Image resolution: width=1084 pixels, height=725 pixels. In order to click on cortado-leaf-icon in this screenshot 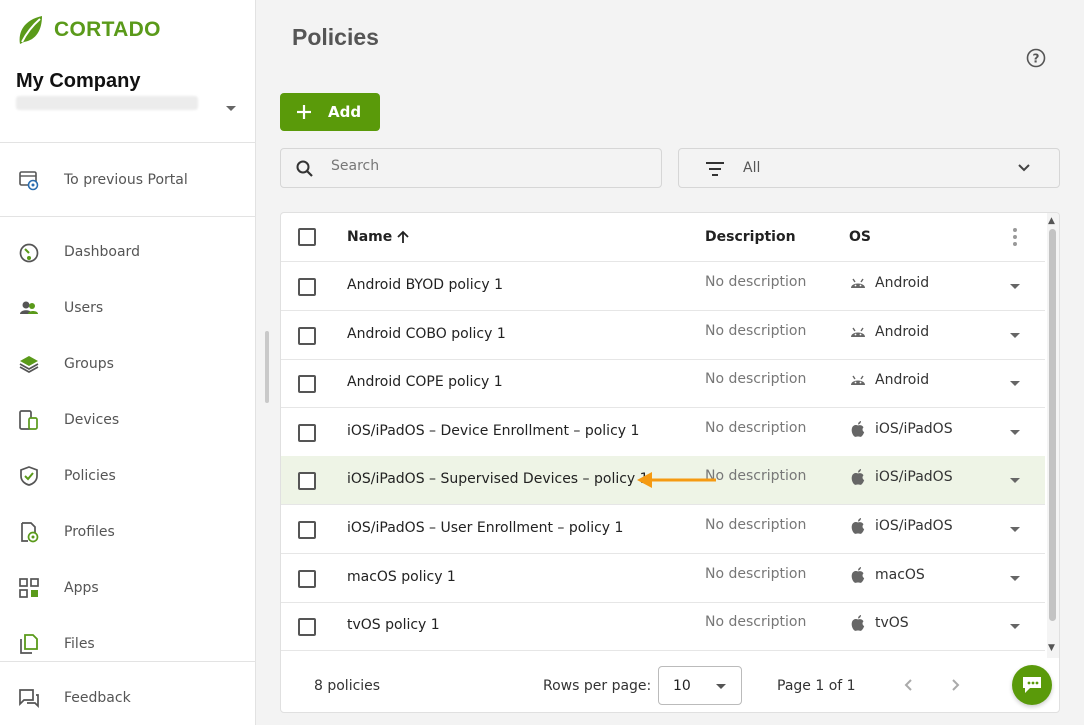, I will do `click(30, 30)`.